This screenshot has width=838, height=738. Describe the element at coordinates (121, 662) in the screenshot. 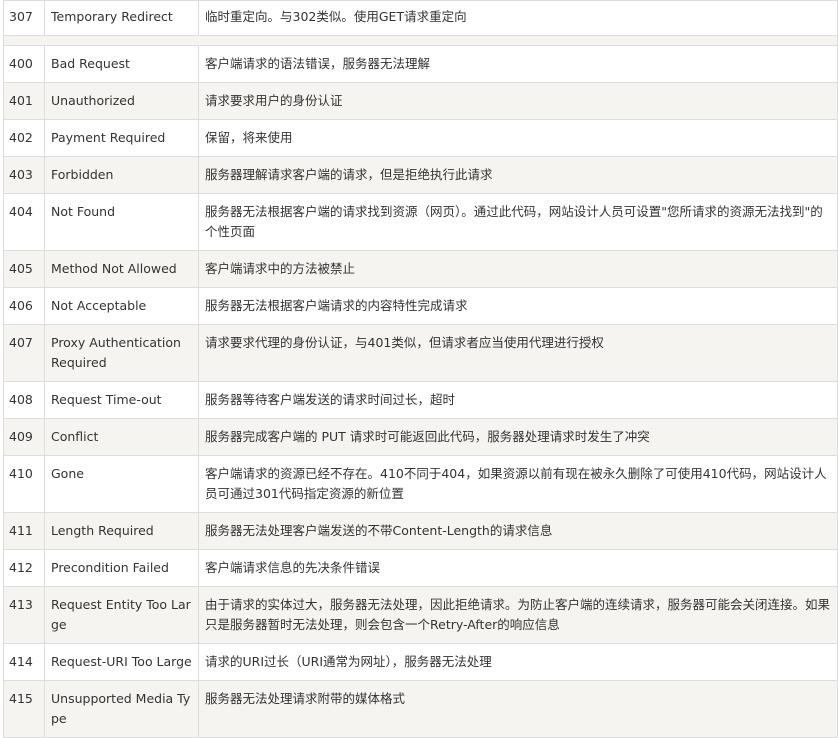

I see `status-name-cell: Request-URI Too Large` at that location.